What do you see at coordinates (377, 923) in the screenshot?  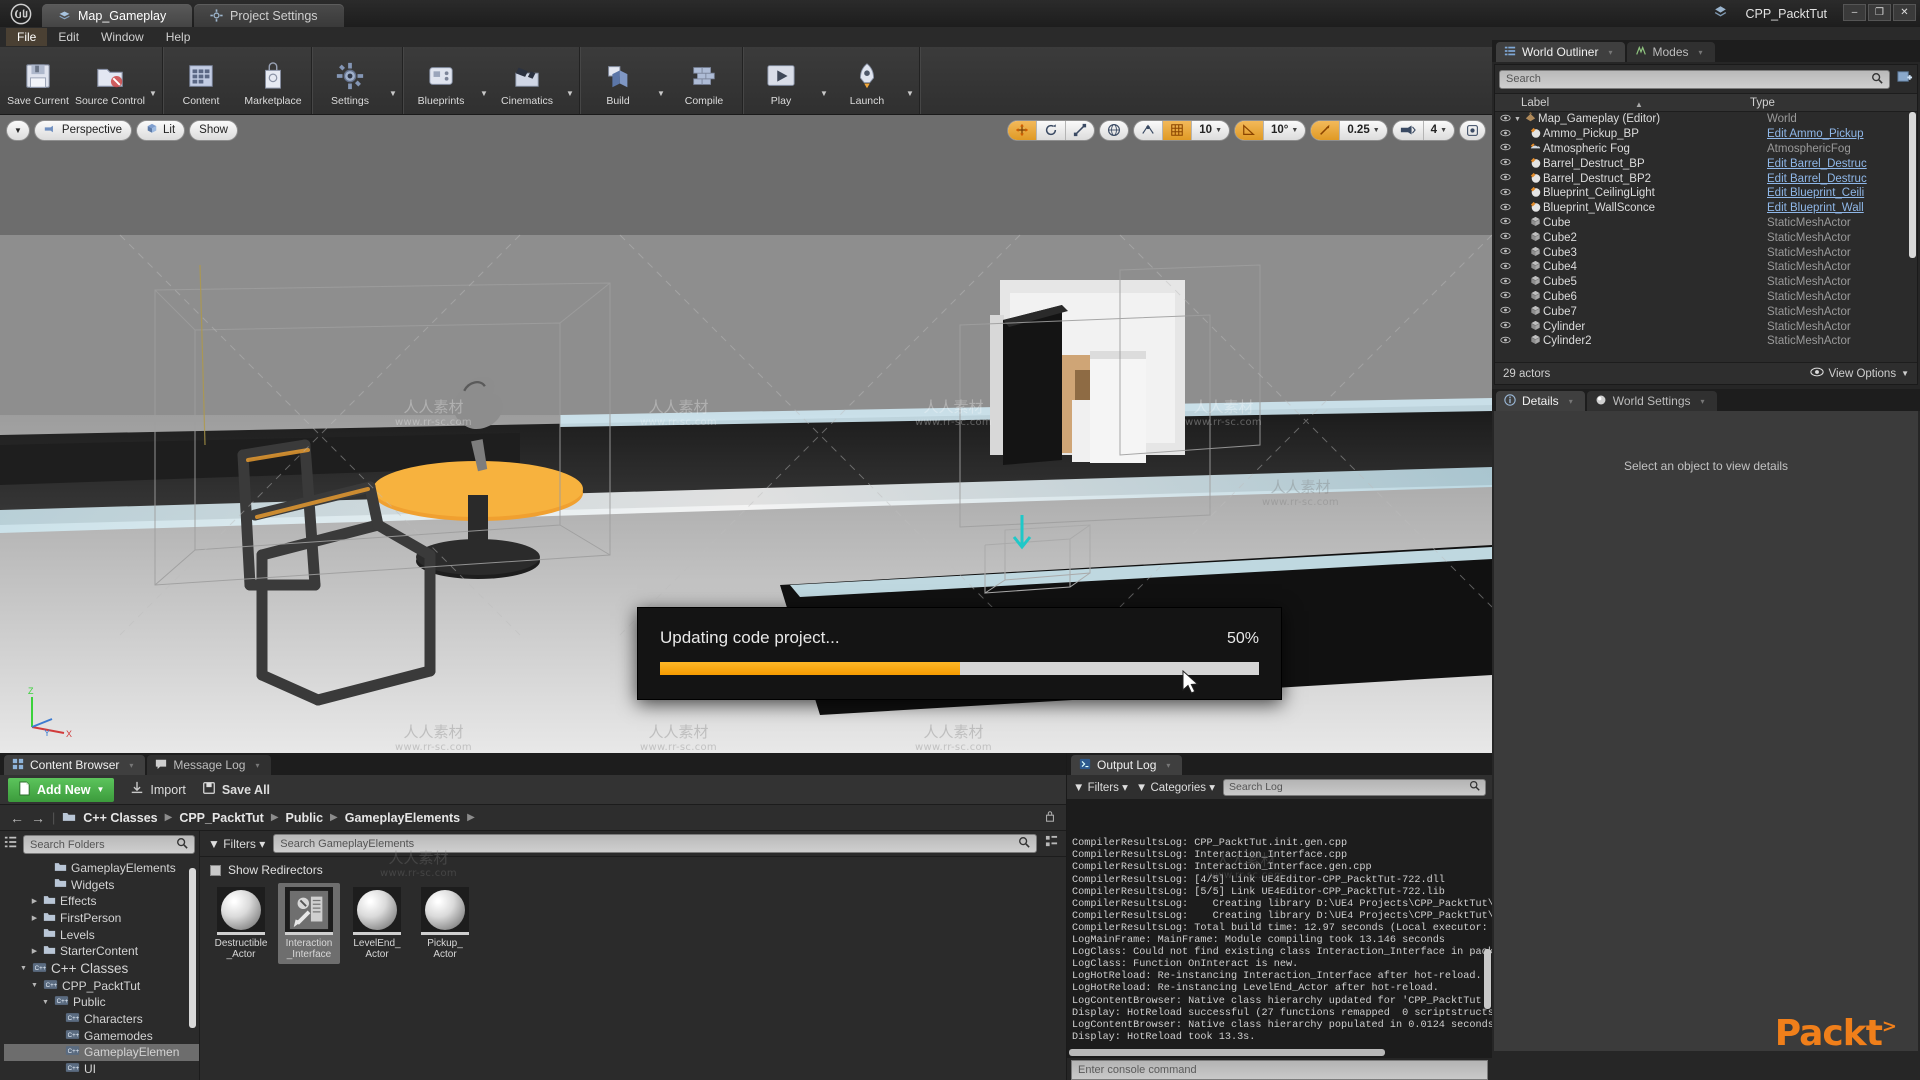 I see `asset-tile: LevelEnd_ Actor` at bounding box center [377, 923].